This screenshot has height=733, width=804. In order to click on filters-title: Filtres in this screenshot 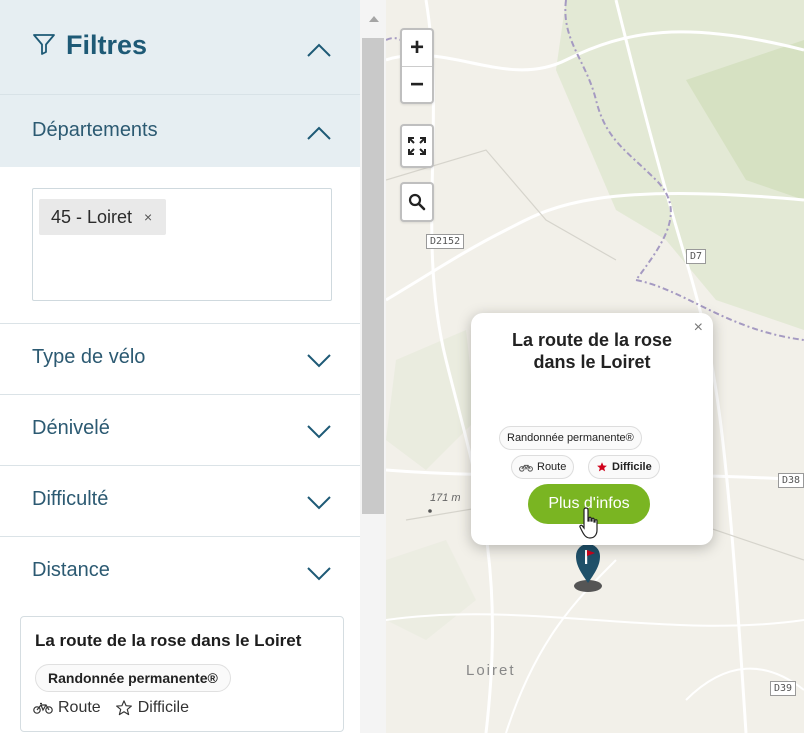, I will do `click(107, 45)`.